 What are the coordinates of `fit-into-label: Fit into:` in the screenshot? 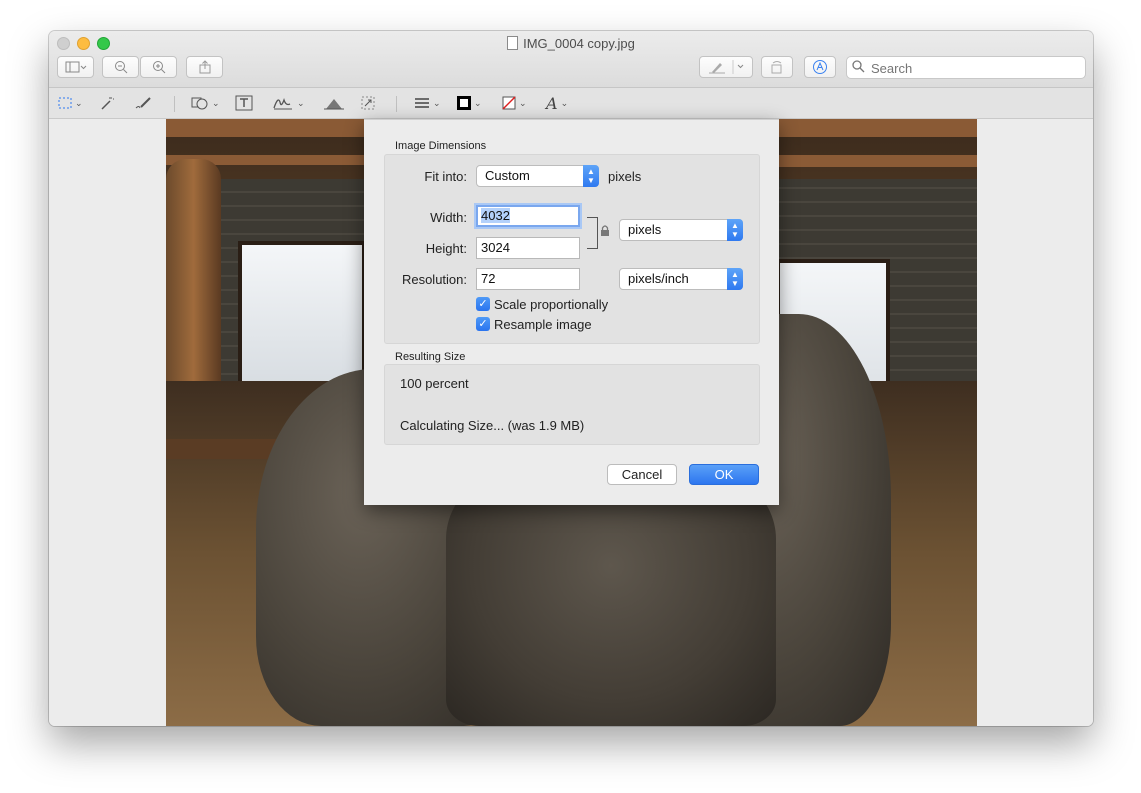 It's located at (445, 176).